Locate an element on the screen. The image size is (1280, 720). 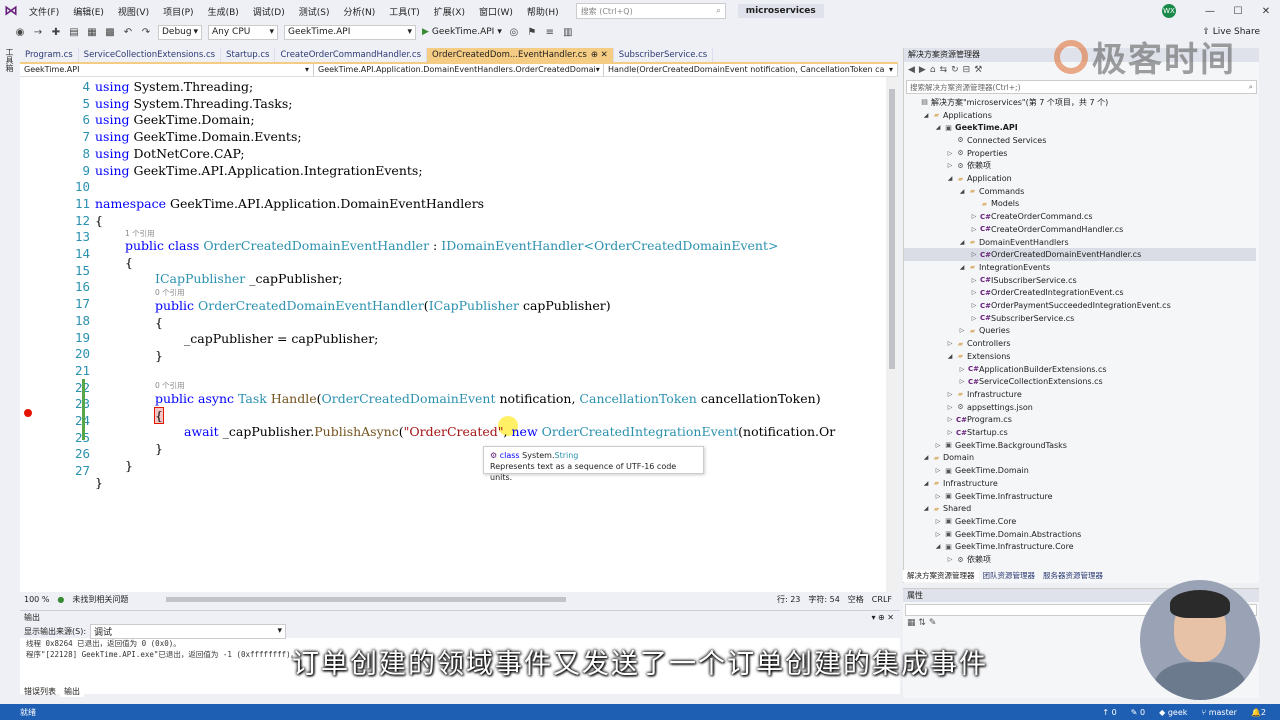
maximize-icon: ☐ is located at coordinates (1238, 11).